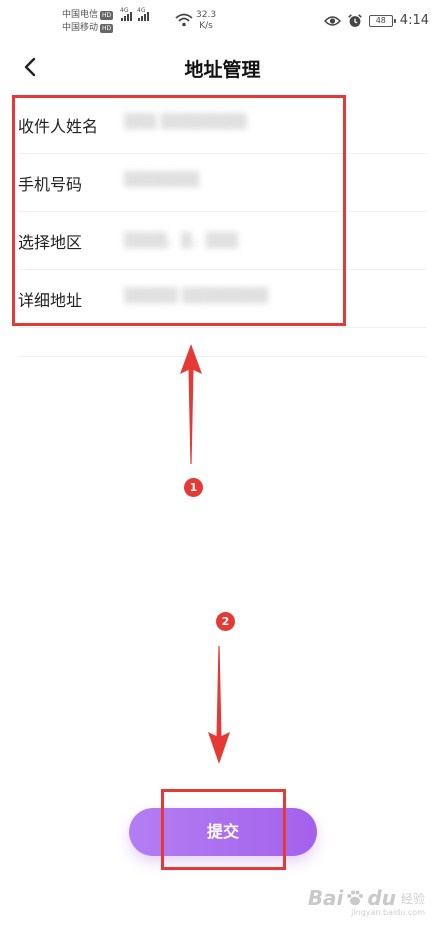 The height and width of the screenshot is (939, 445). Describe the element at coordinates (381, 898) in the screenshot. I see `watermark-brand-end: du` at that location.